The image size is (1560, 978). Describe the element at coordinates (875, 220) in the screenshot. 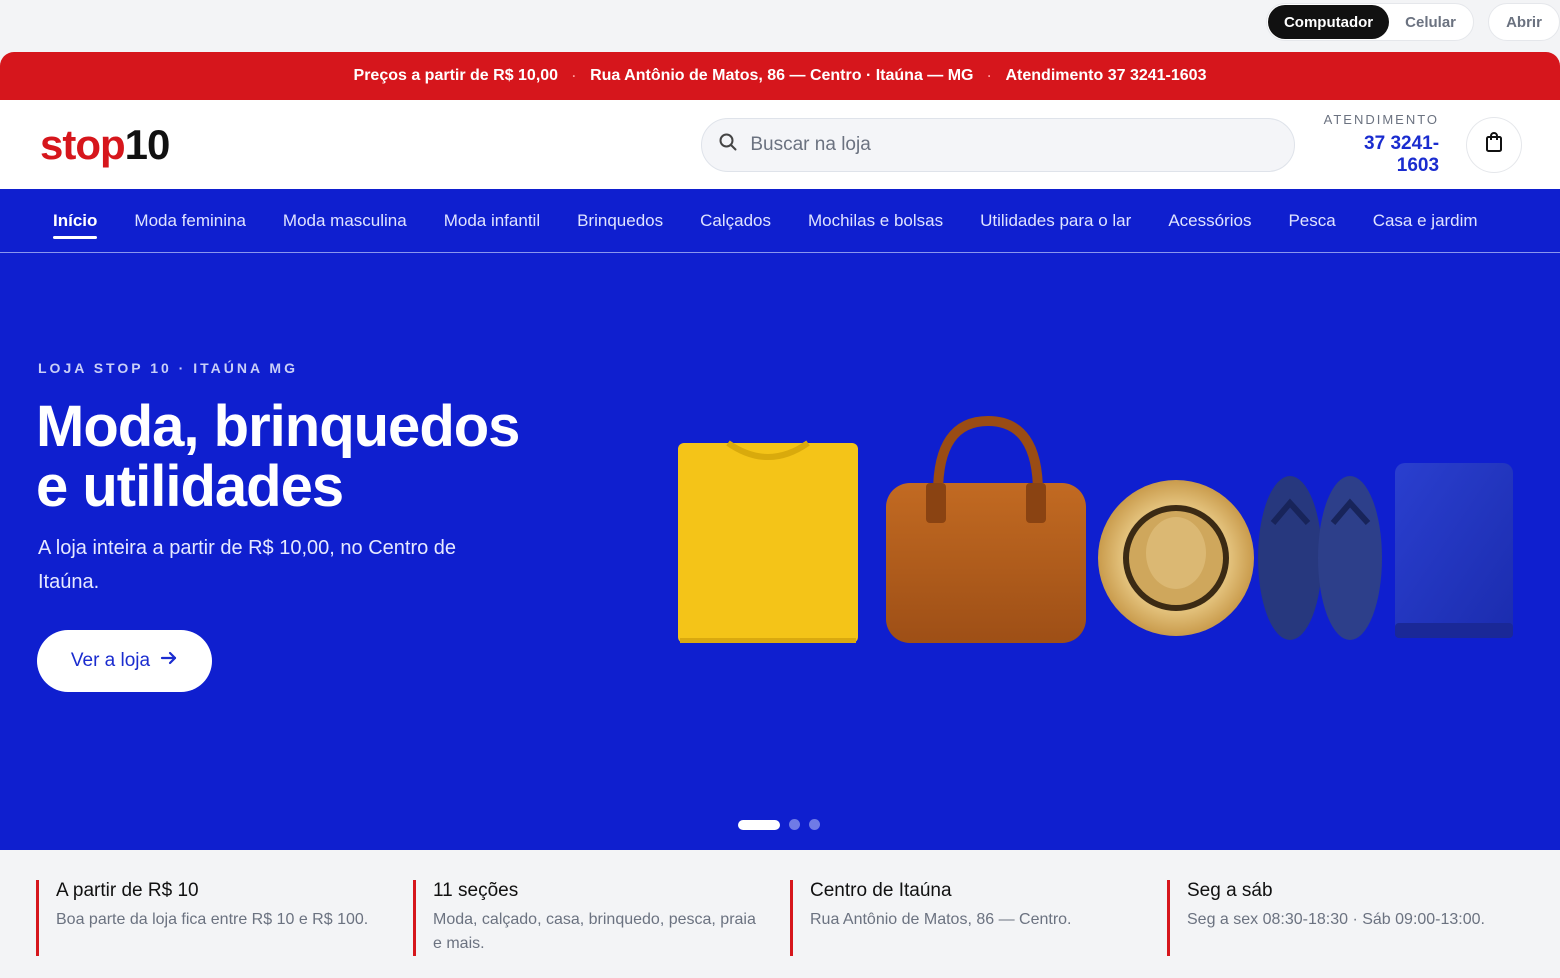

I see `nav-item-mochilas-bolsas: Mochilas e bolsas` at that location.